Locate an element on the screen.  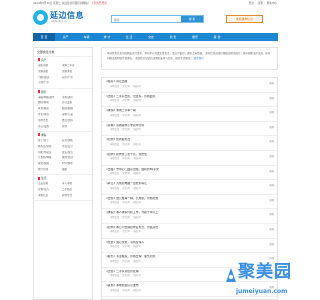
list-item: 【出租】市中心门面房出租，面积约80平米 本地信息 评论(0) 浏览(2) 刚刚 is located at coordinates (189, 173).